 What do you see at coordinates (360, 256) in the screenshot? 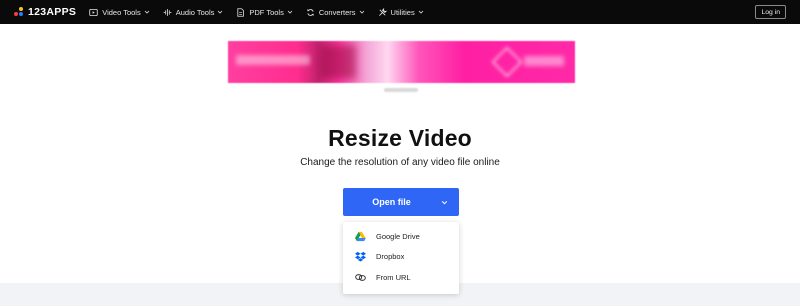
I see `dropbox-icon` at bounding box center [360, 256].